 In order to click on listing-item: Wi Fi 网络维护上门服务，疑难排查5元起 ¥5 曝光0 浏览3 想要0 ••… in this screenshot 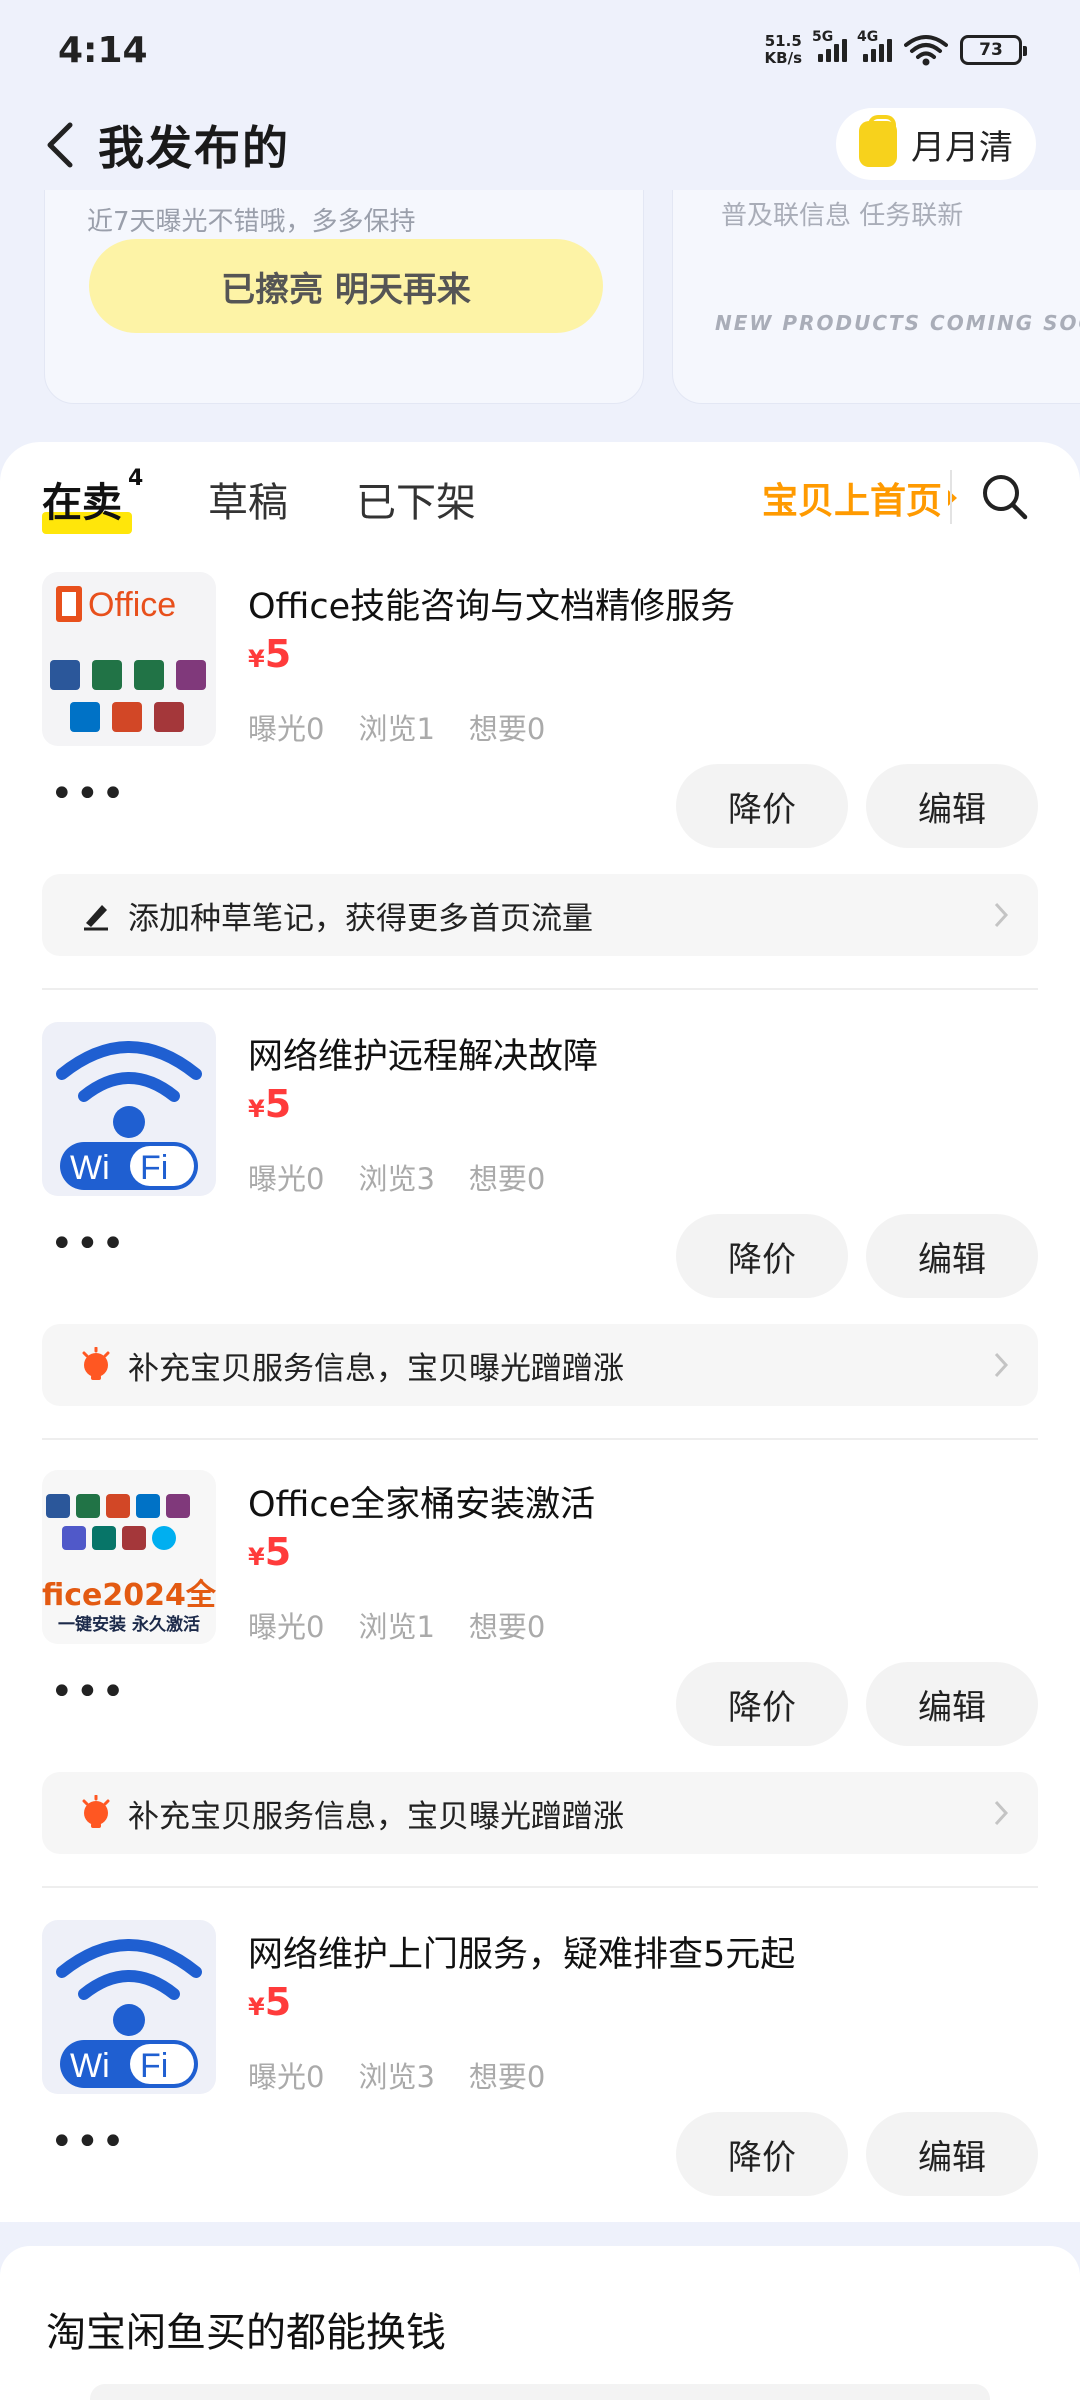, I will do `click(540, 2070)`.